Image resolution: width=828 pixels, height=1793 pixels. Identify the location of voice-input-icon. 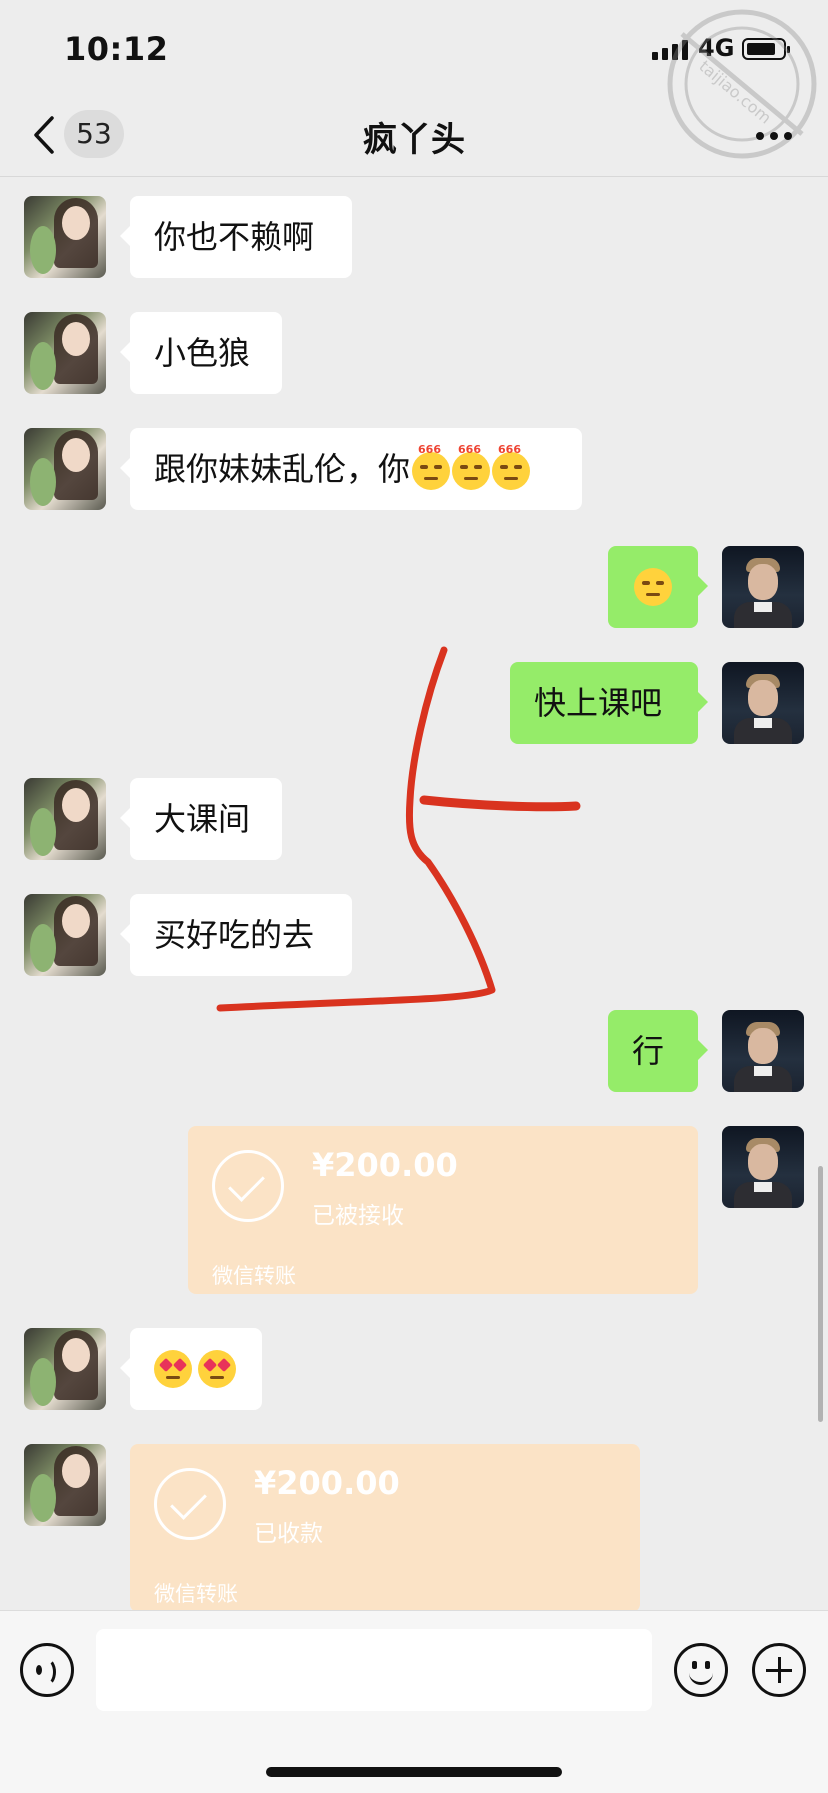
(47, 1670).